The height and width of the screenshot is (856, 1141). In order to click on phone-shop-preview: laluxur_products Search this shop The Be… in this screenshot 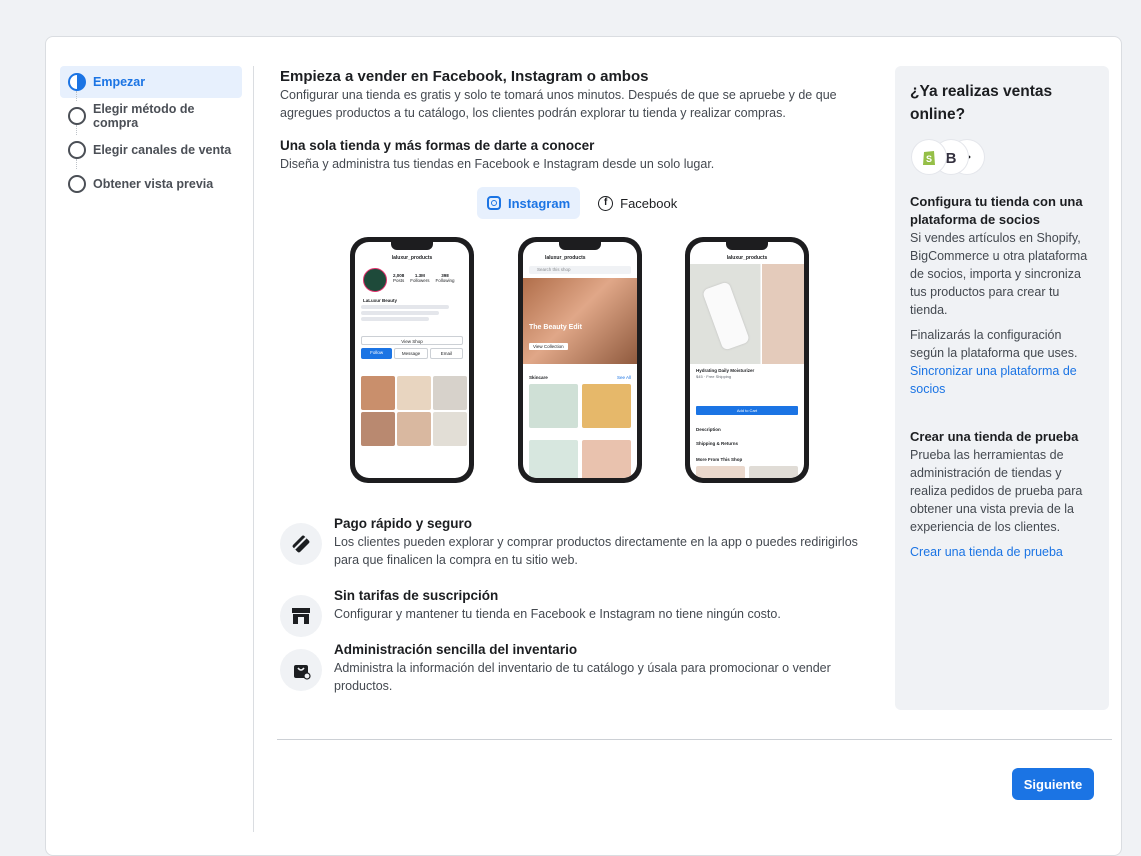, I will do `click(580, 360)`.